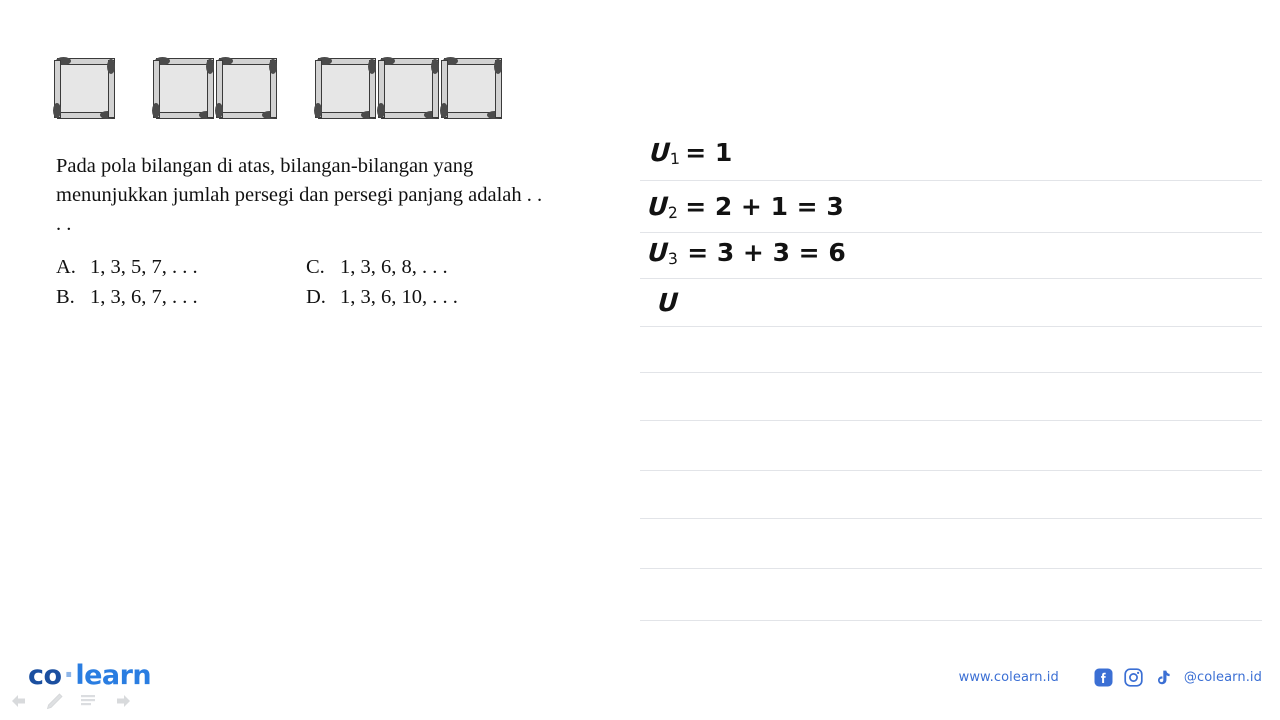  I want to click on hand-body-3: = 3 + 3 = 6, so click(766, 252).